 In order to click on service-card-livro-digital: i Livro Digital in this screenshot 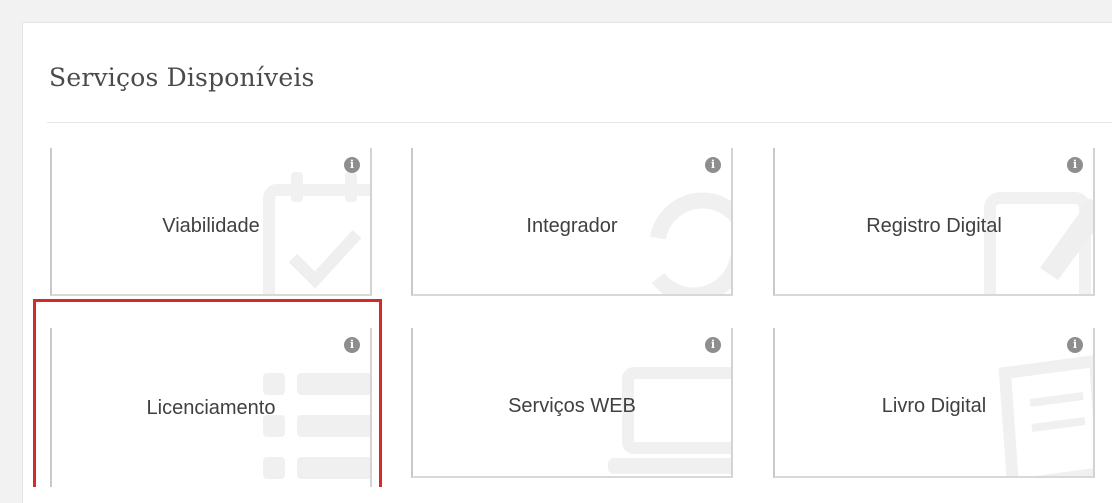, I will do `click(934, 403)`.